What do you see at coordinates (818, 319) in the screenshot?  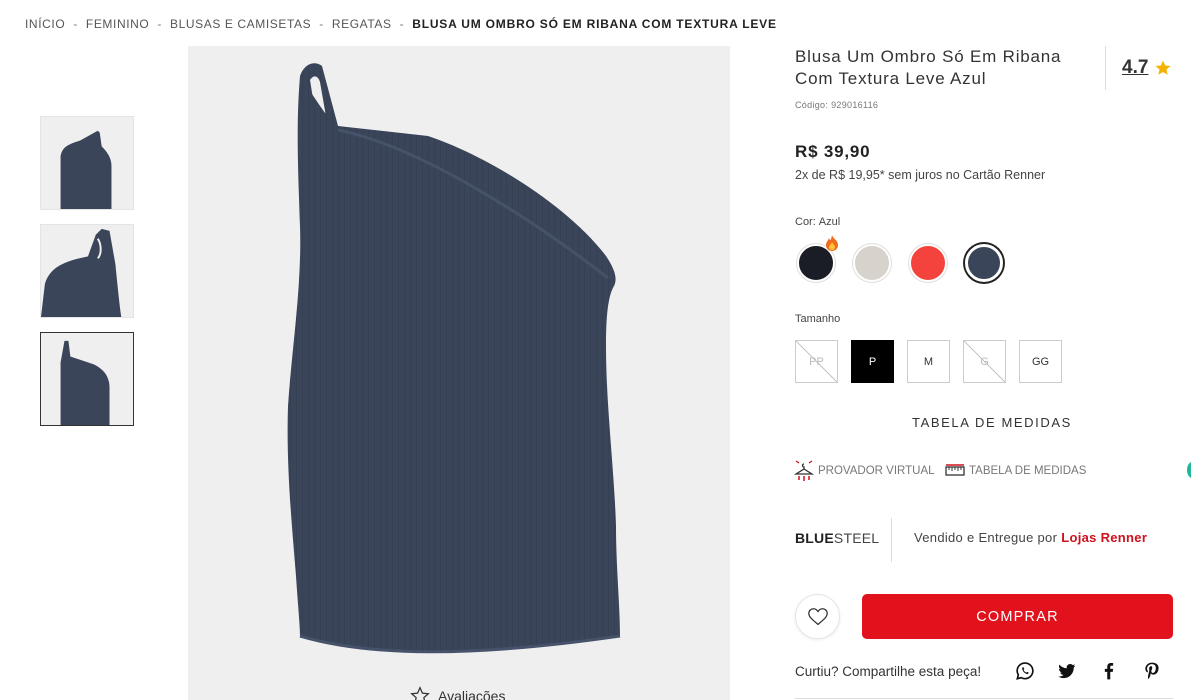 I see `size-label: Tamanho` at bounding box center [818, 319].